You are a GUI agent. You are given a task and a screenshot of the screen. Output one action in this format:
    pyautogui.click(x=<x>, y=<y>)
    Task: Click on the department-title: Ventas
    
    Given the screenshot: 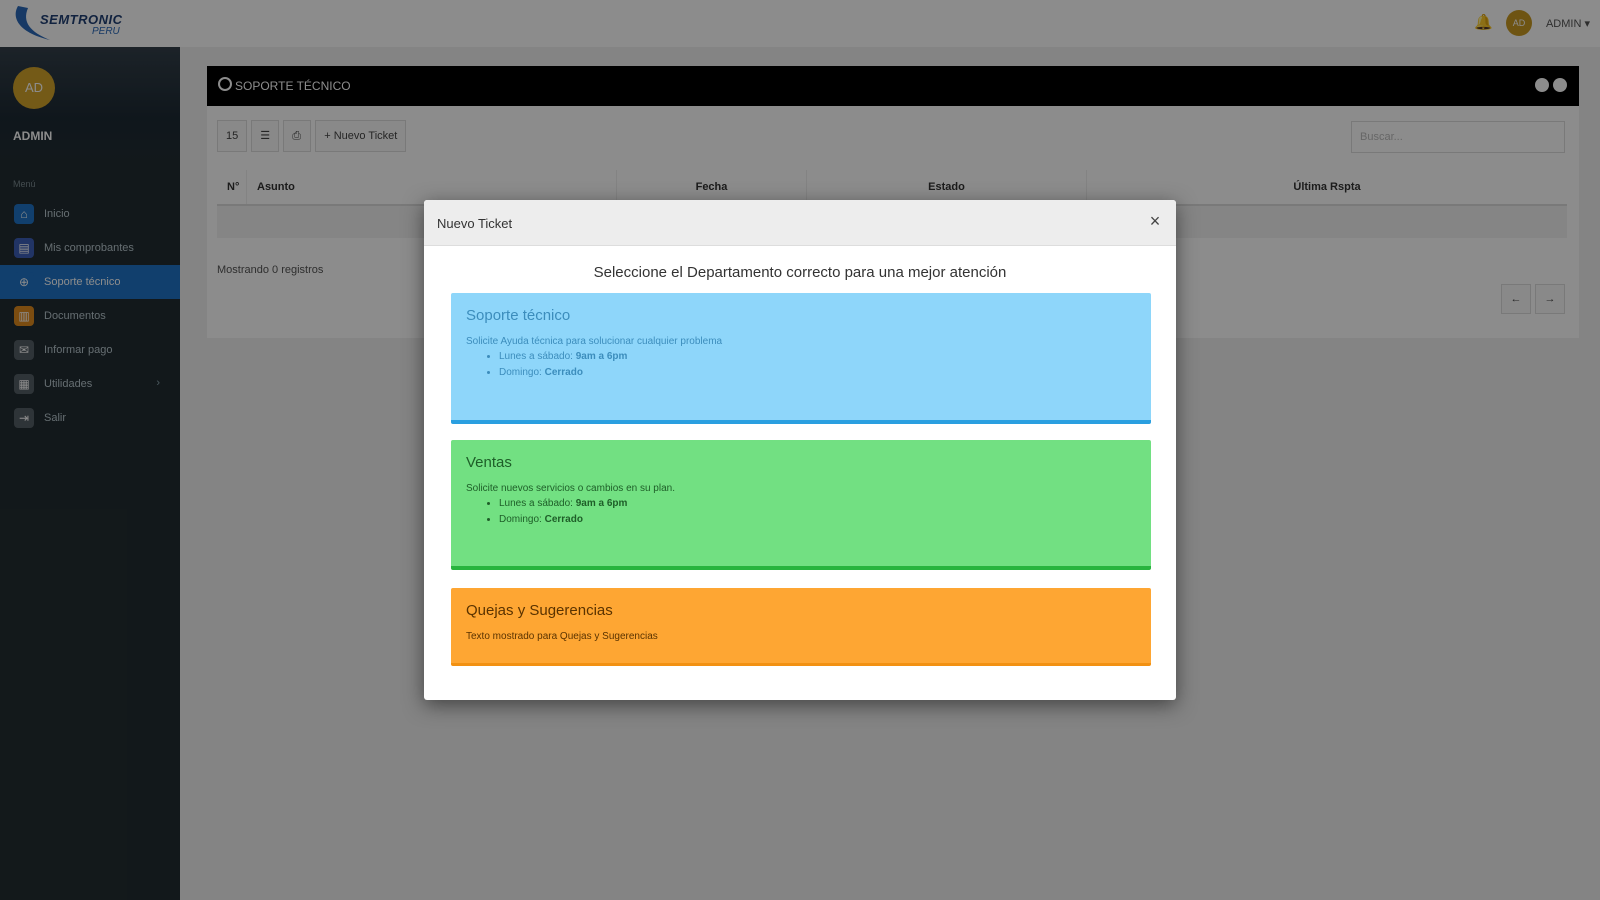 What is the action you would take?
    pyautogui.click(x=489, y=462)
    